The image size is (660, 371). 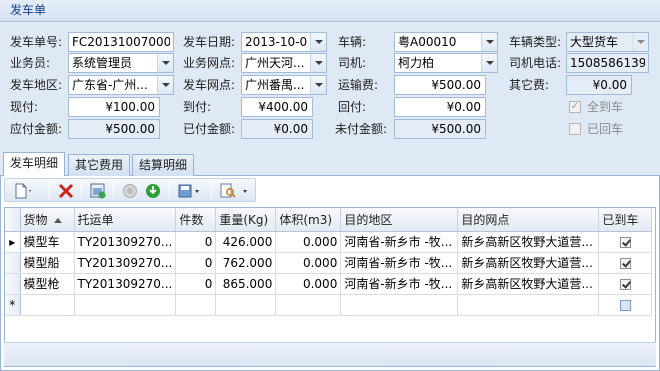 What do you see at coordinates (599, 85) in the screenshot?
I see `other-fee-field: ¥0.00` at bounding box center [599, 85].